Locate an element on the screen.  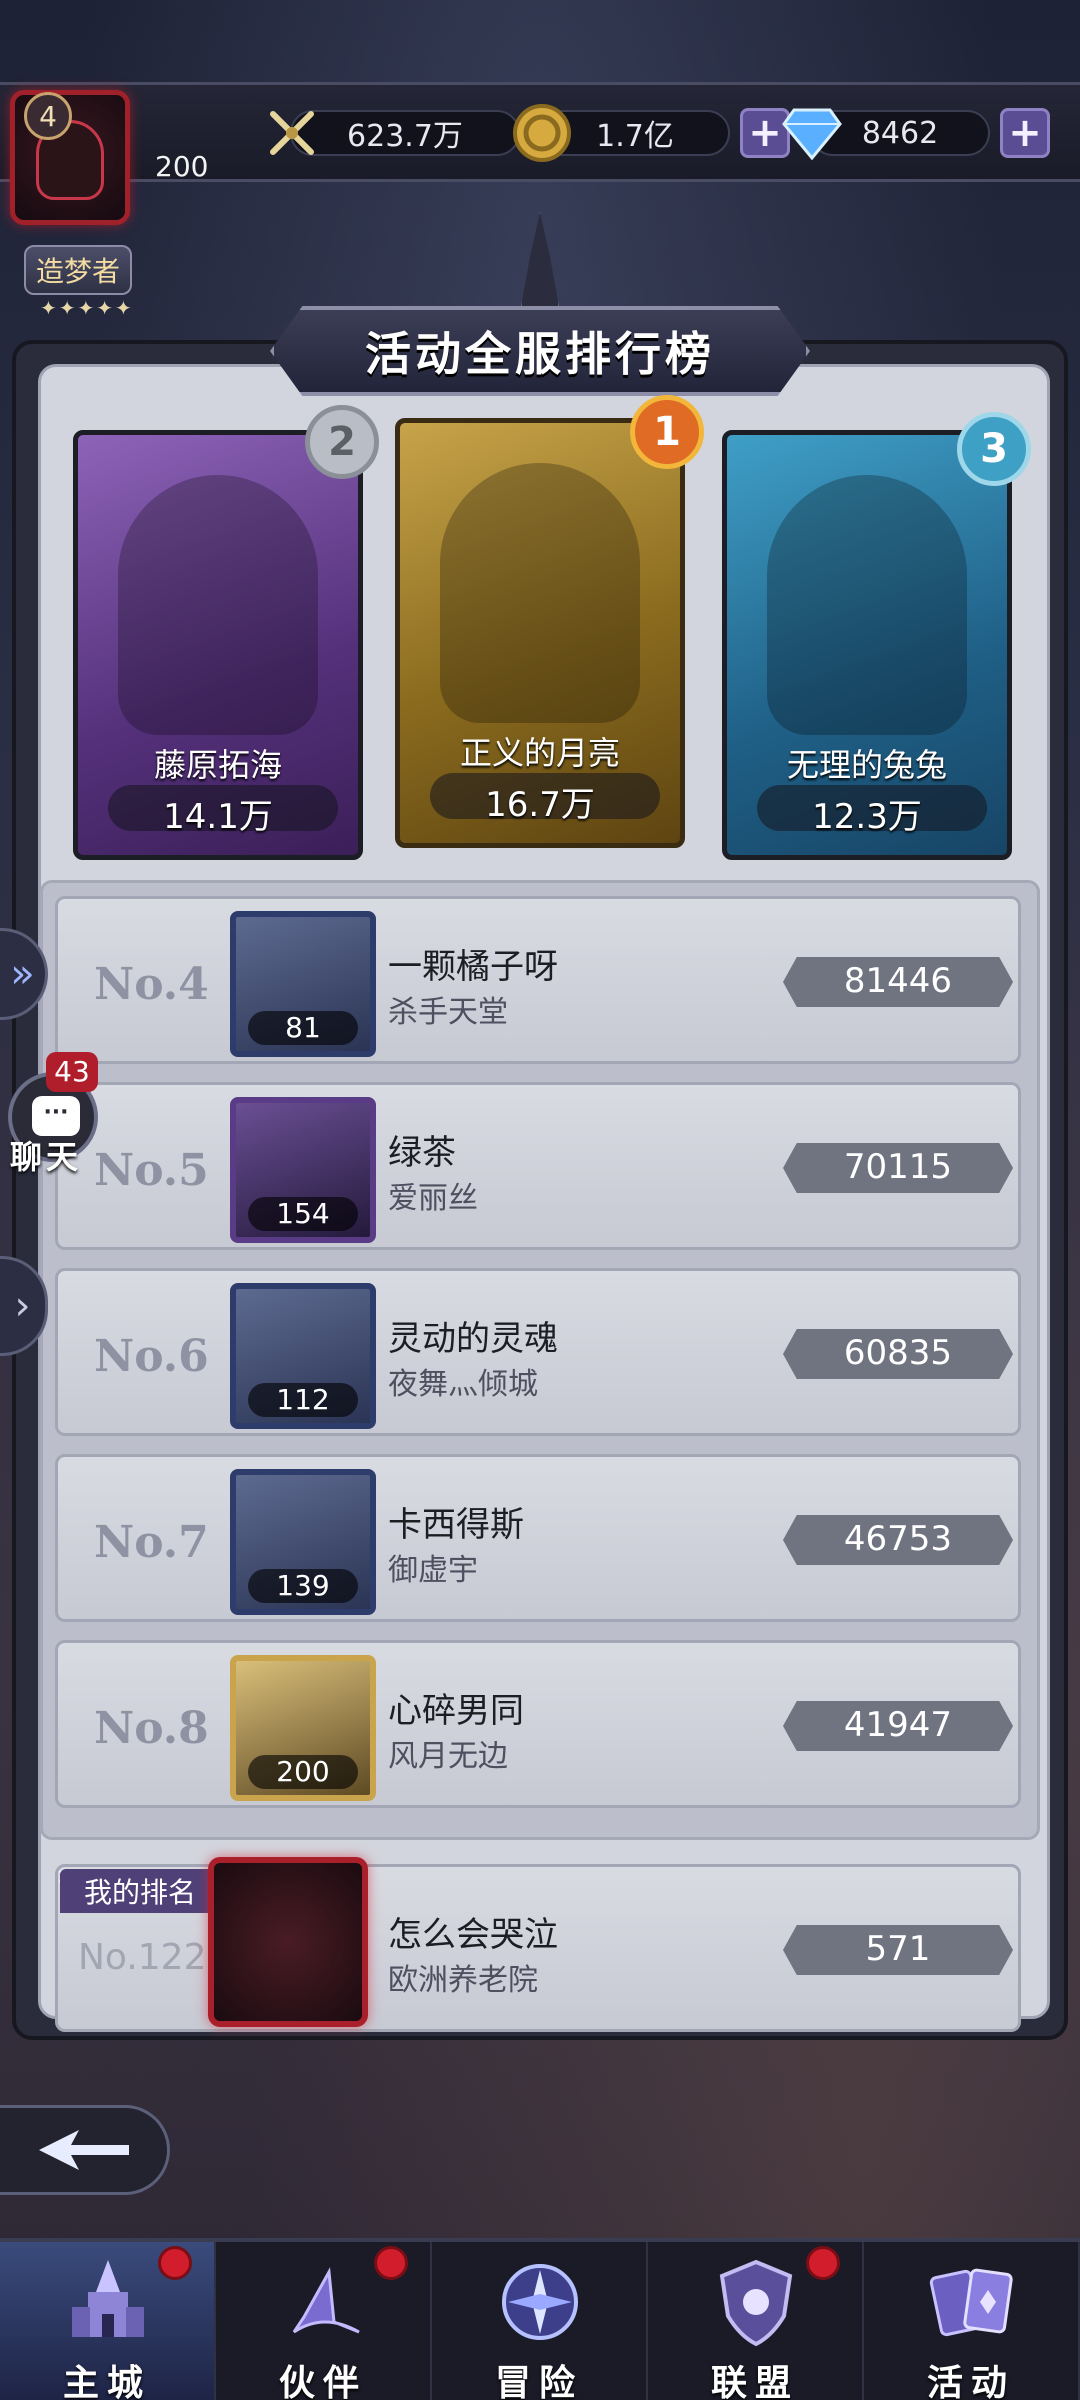
podium-card-rank-3: 无理的兔兔 12.3万 is located at coordinates (867, 645).